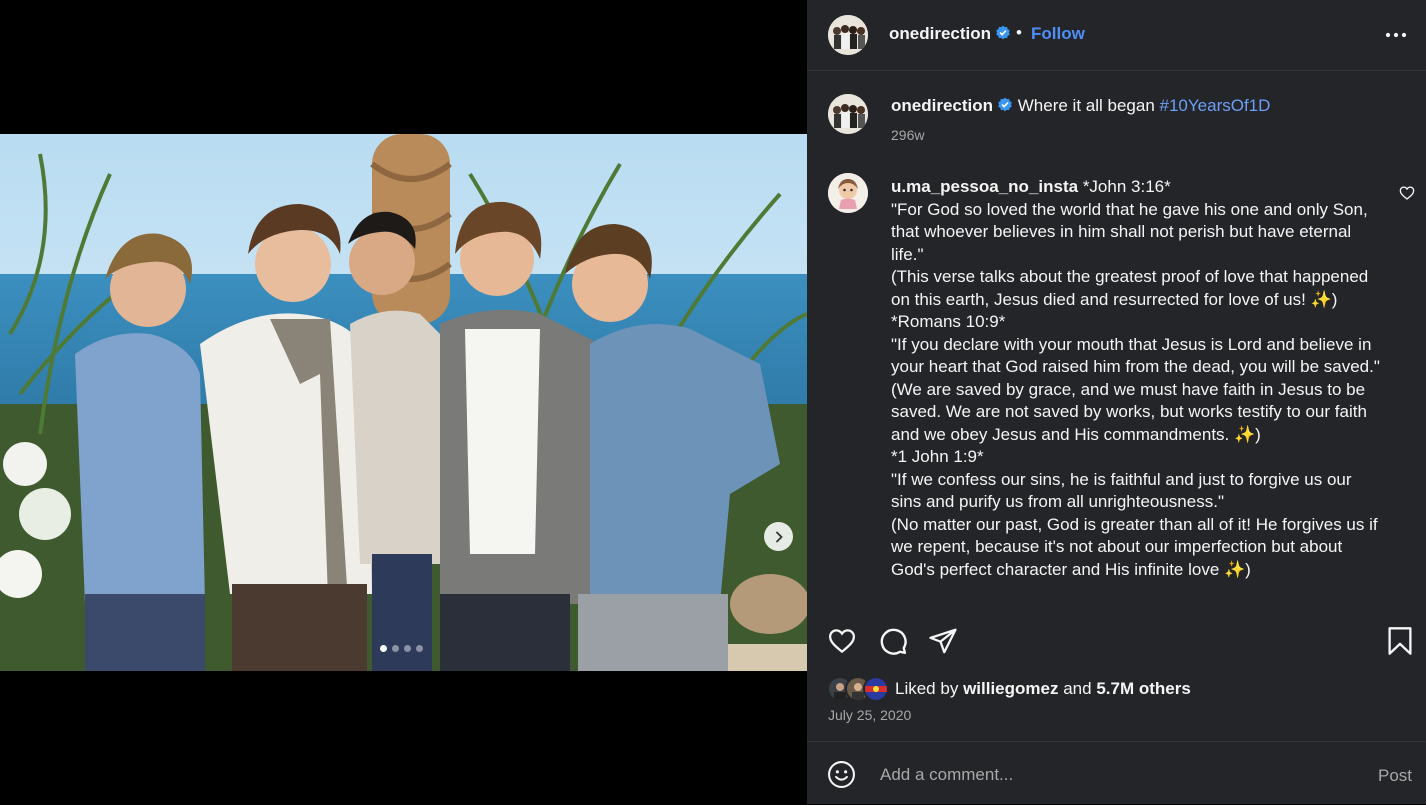  I want to click on caption-hashtag: #10YearsOf1D, so click(1215, 105).